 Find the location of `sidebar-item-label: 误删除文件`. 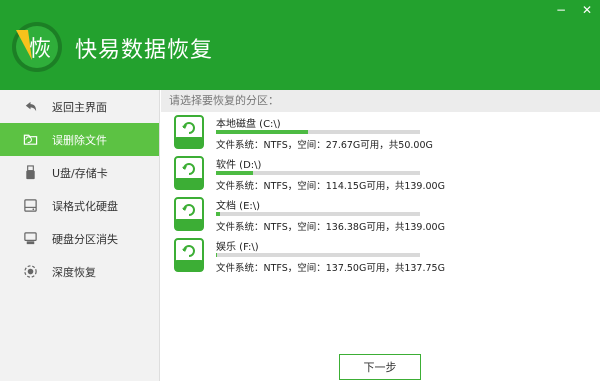

sidebar-item-label: 误删除文件 is located at coordinates (79, 140).